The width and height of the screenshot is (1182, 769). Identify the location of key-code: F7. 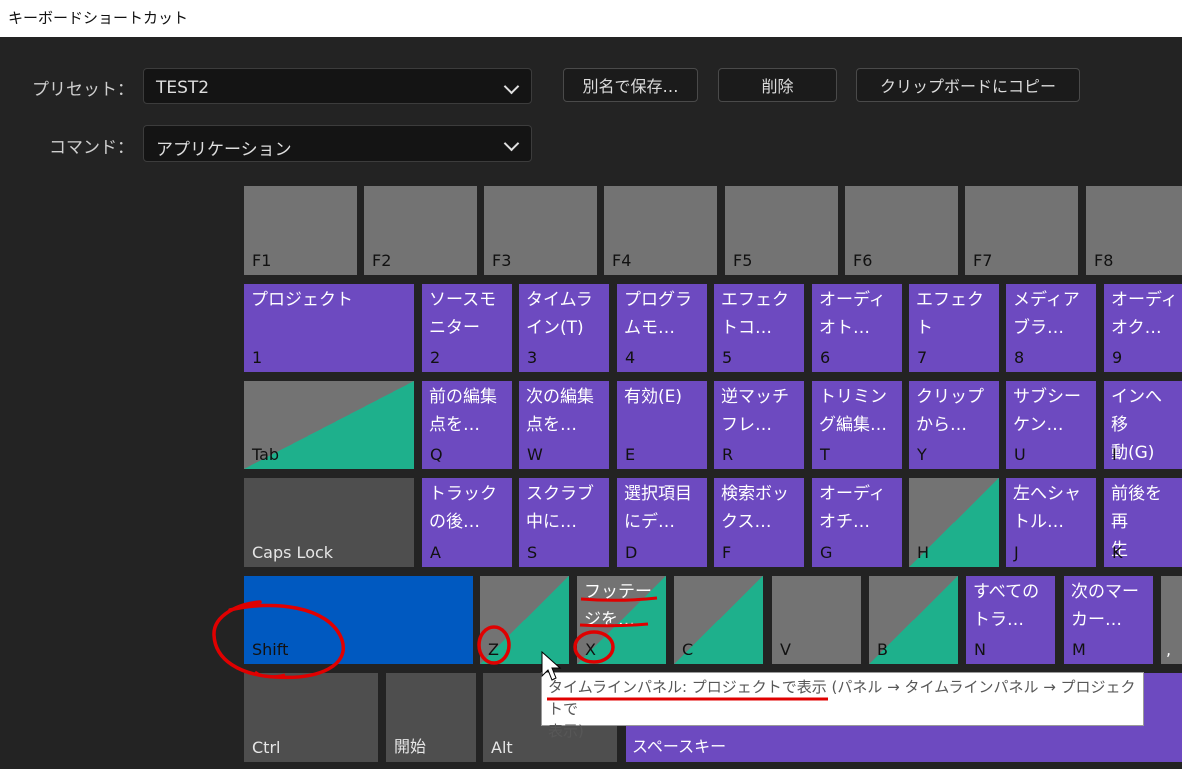
(983, 260).